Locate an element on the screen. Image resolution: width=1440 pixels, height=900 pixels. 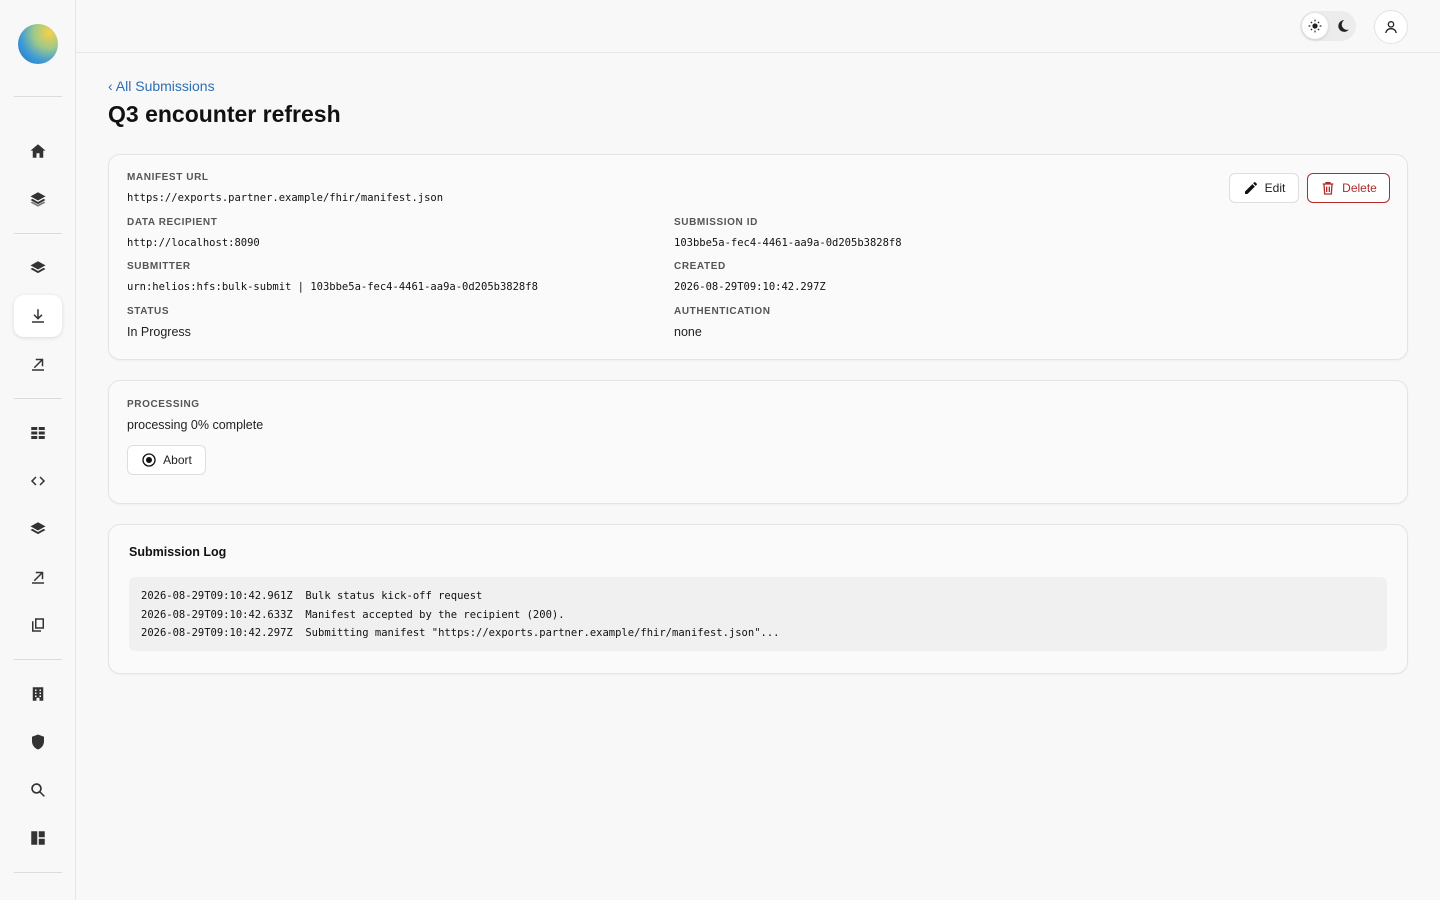
authentication-label: AUTHENTICATION is located at coordinates (722, 311).